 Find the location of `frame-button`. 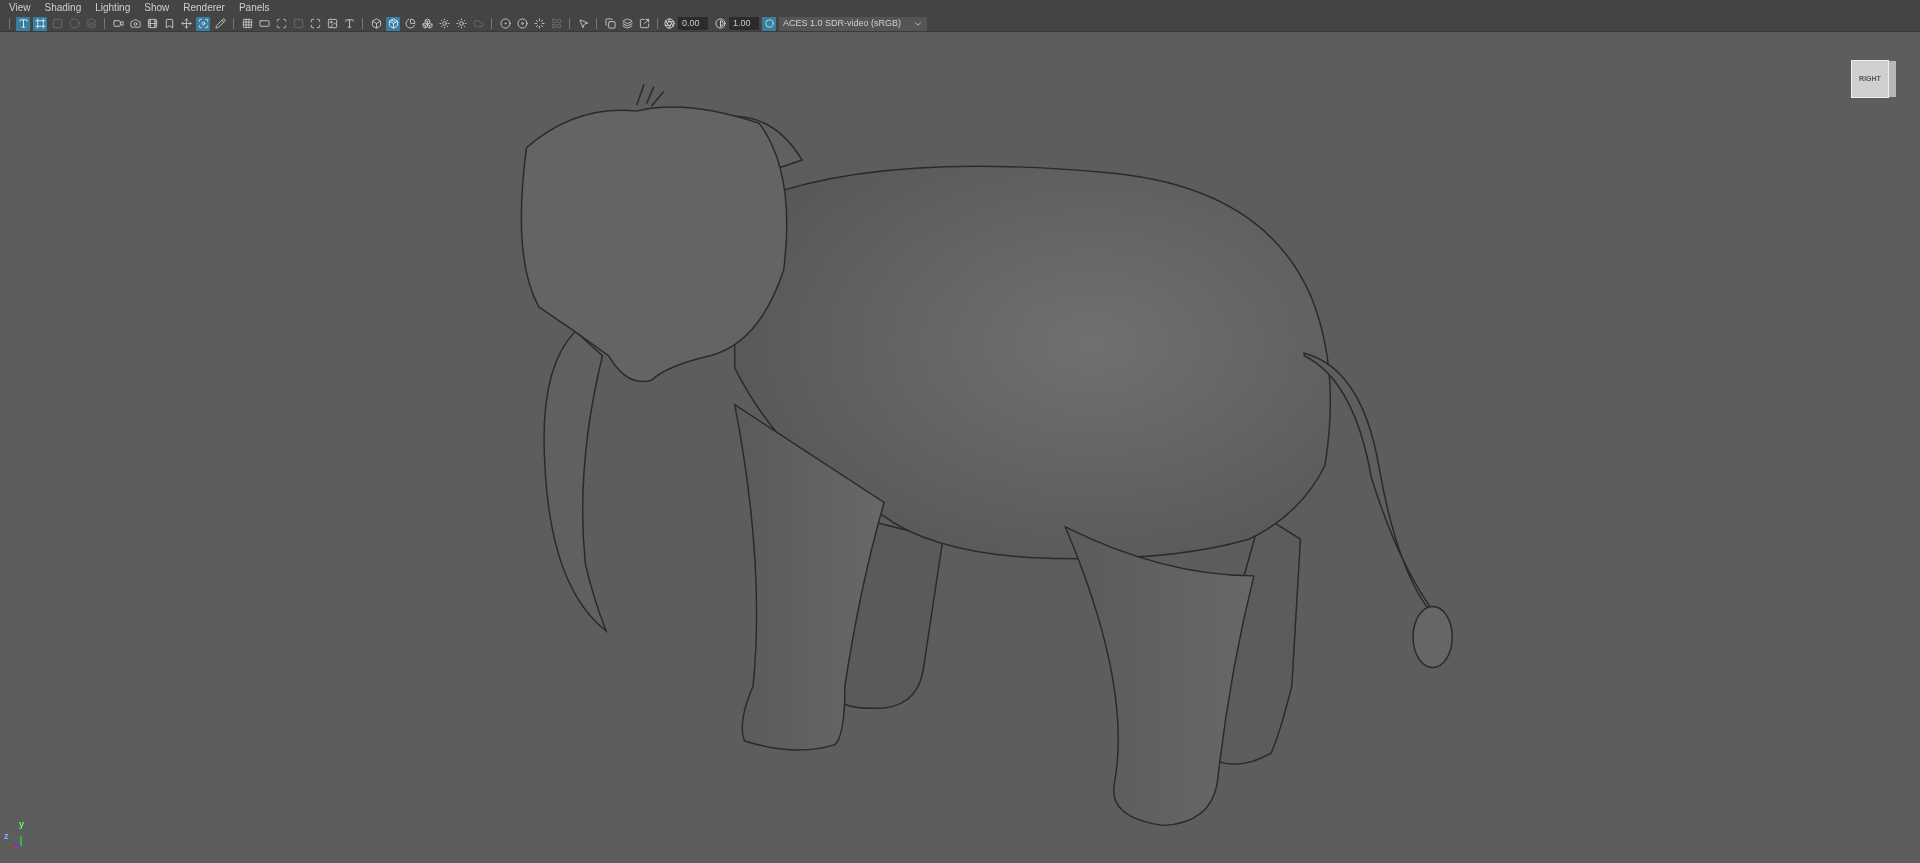

frame-button is located at coordinates (40, 23).